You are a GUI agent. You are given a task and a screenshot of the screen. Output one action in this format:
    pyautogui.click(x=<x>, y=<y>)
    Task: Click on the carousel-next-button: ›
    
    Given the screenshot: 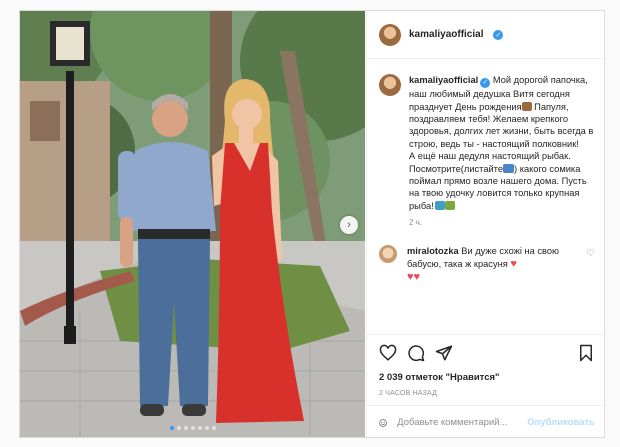 What is the action you would take?
    pyautogui.click(x=349, y=225)
    